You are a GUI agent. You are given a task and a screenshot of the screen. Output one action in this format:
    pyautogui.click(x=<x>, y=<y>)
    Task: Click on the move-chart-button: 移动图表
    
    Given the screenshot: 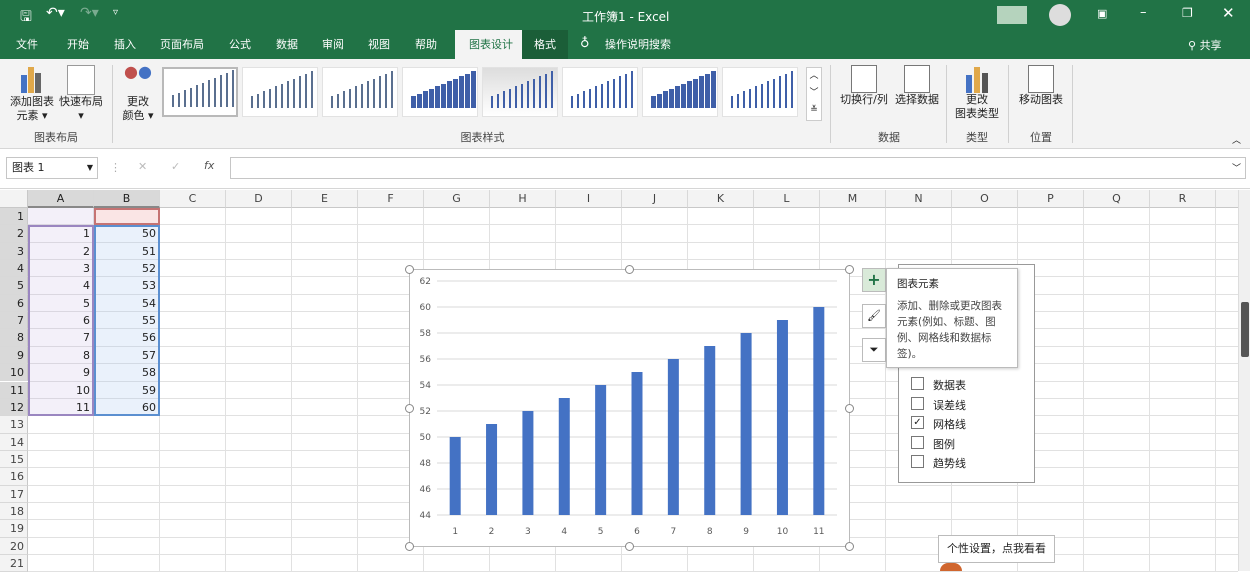 What is the action you would take?
    pyautogui.click(x=1041, y=86)
    